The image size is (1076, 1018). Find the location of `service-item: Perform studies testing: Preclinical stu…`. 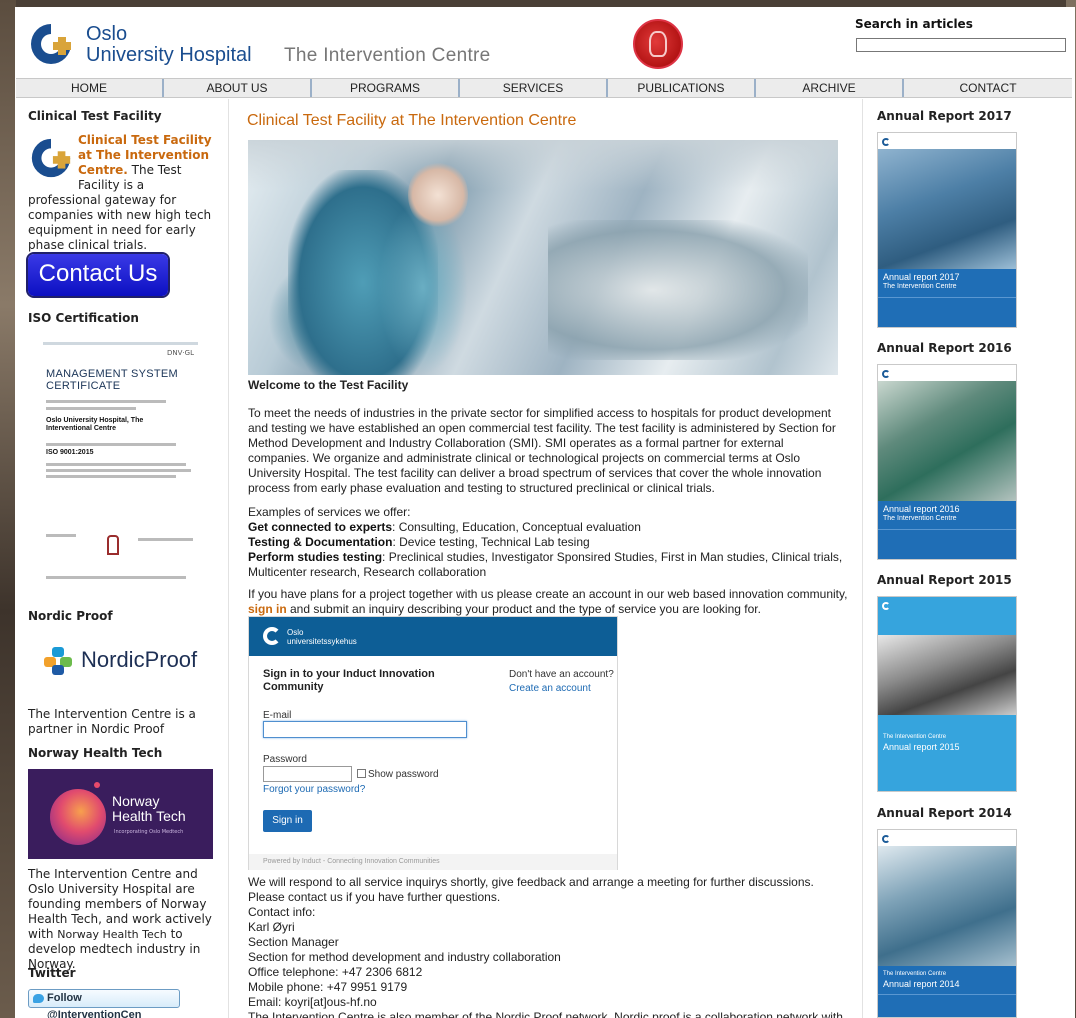

service-item: Perform studies testing: Preclinical stu… is located at coordinates (545, 564).